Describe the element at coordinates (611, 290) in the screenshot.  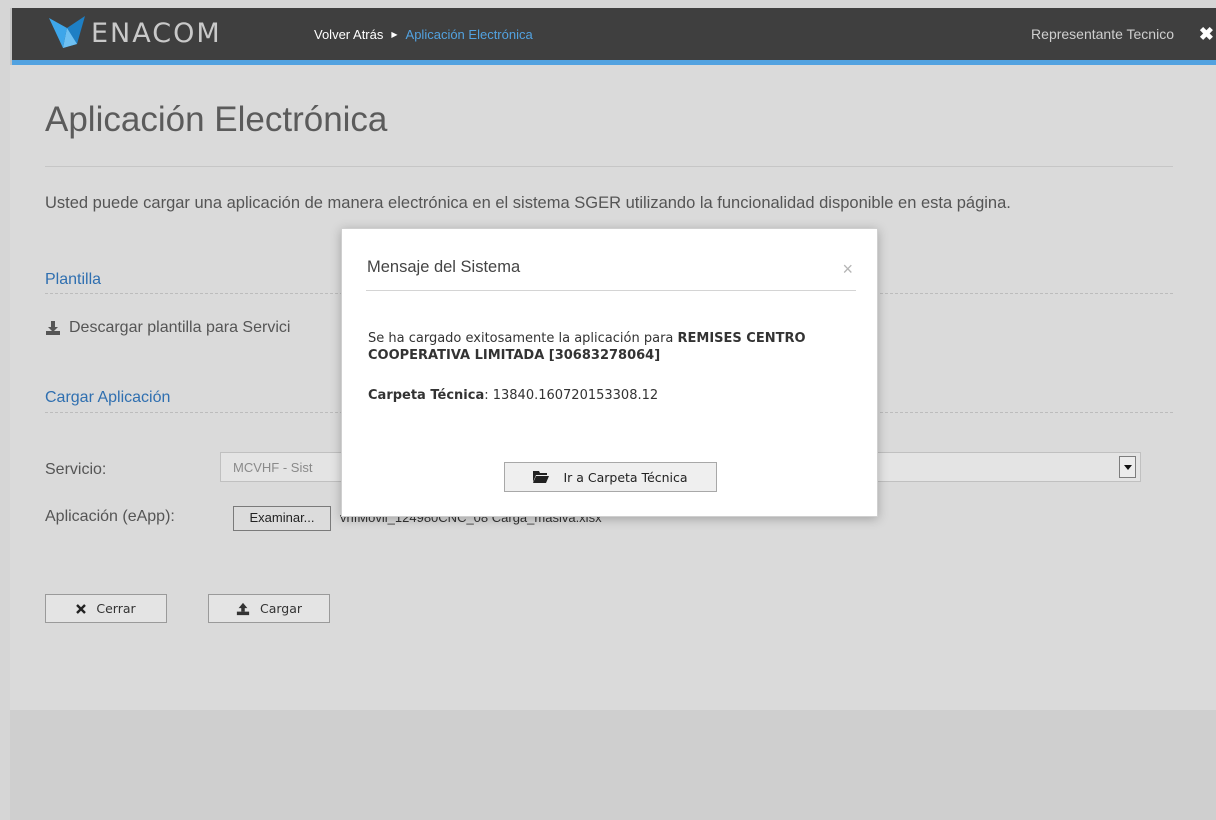
I see `modal-divider` at that location.